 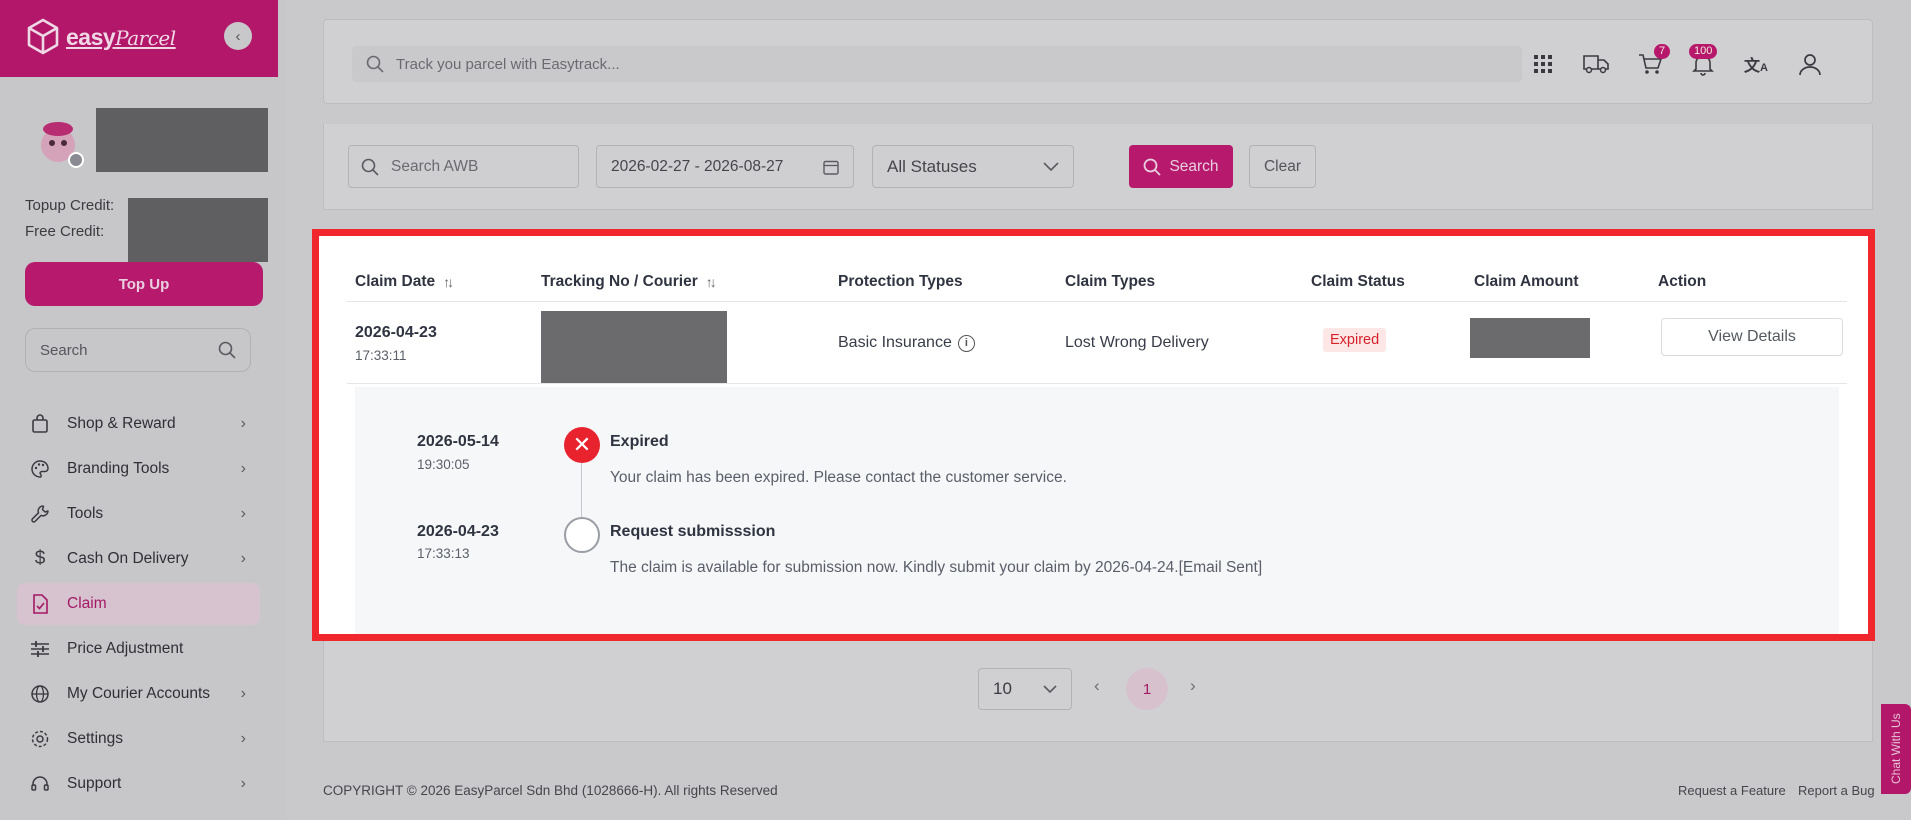 What do you see at coordinates (895, 342) in the screenshot?
I see `protection-type-label: Basic Insurance` at bounding box center [895, 342].